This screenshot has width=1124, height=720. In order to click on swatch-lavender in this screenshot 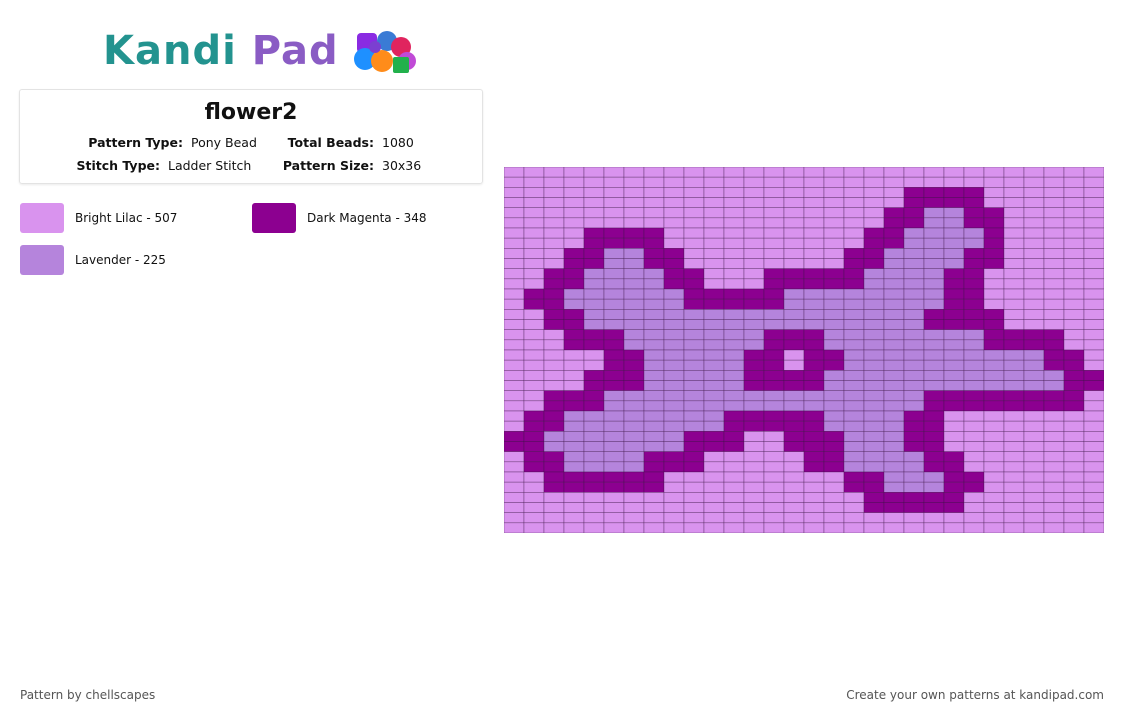, I will do `click(42, 260)`.